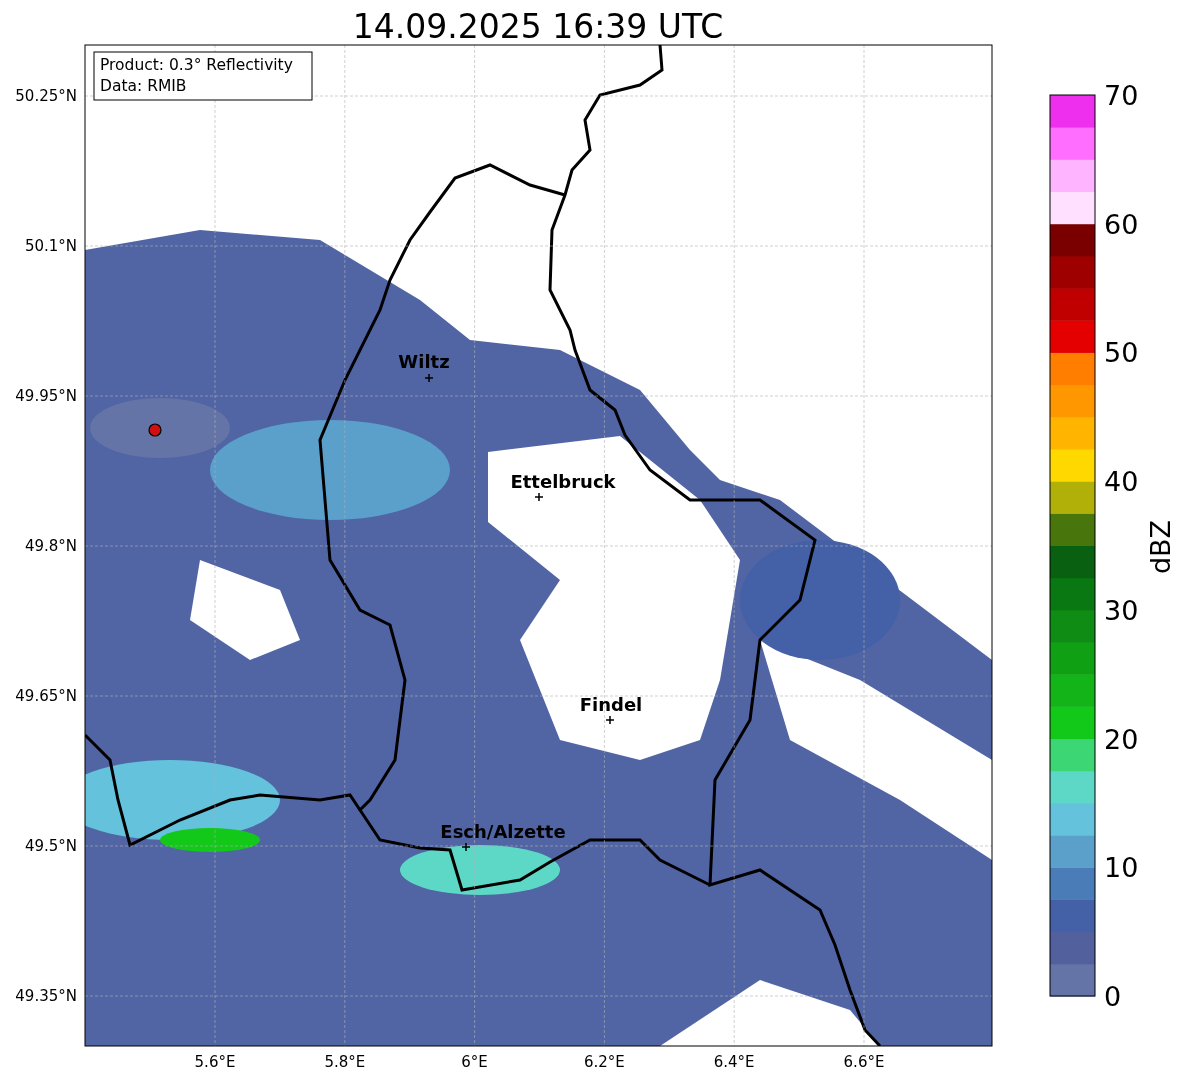  I want to click on info-text: Data: RMIB, so click(143, 86).